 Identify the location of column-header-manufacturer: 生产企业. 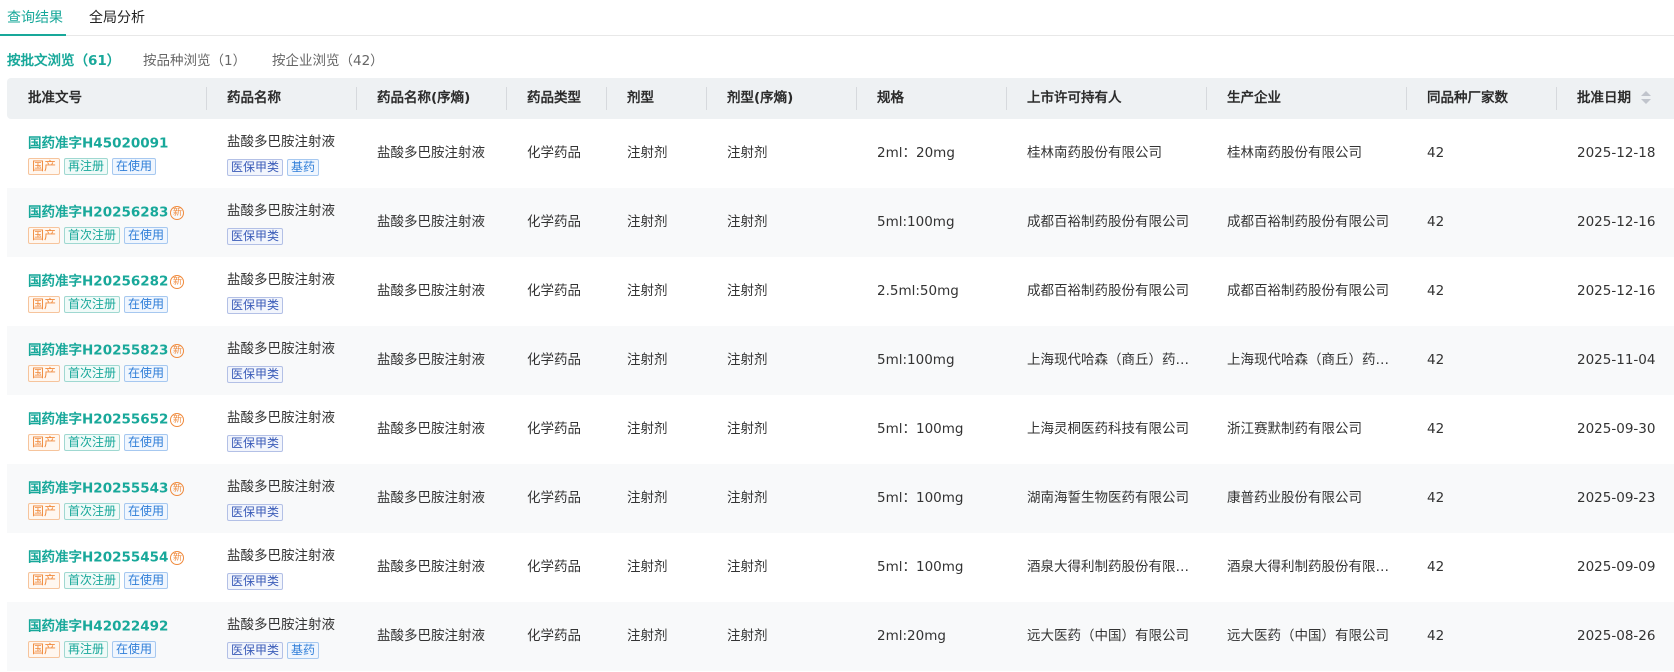
(1254, 98).